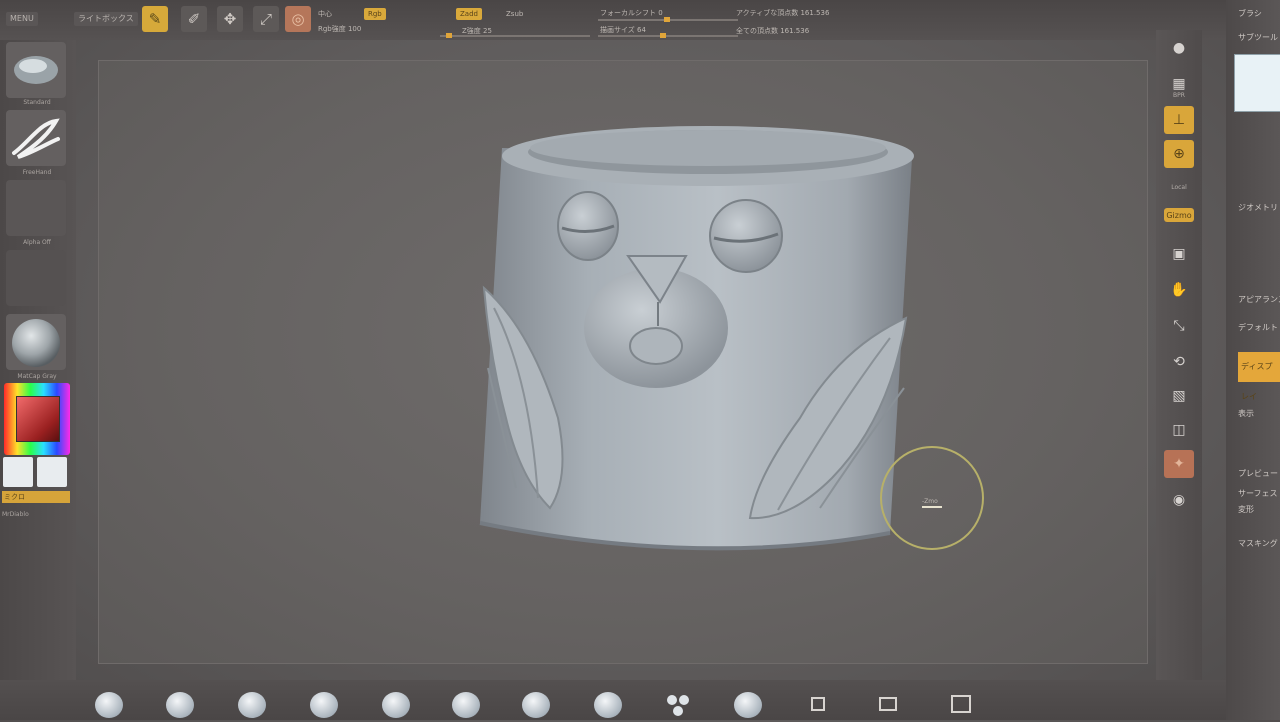 This screenshot has width=1280, height=722. Describe the element at coordinates (22, 19) in the screenshot. I see `menu-tab: MENU` at that location.